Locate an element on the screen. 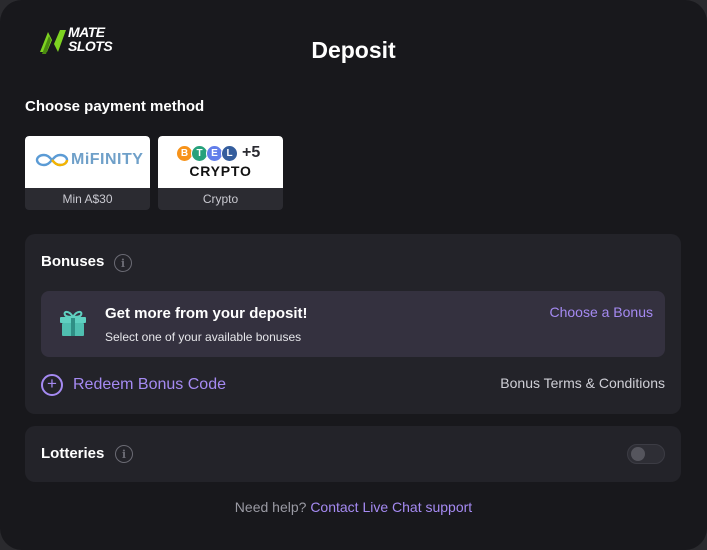 Image resolution: width=707 pixels, height=550 pixels. live-chat-support-link: Contact Live Chat support is located at coordinates (391, 507).